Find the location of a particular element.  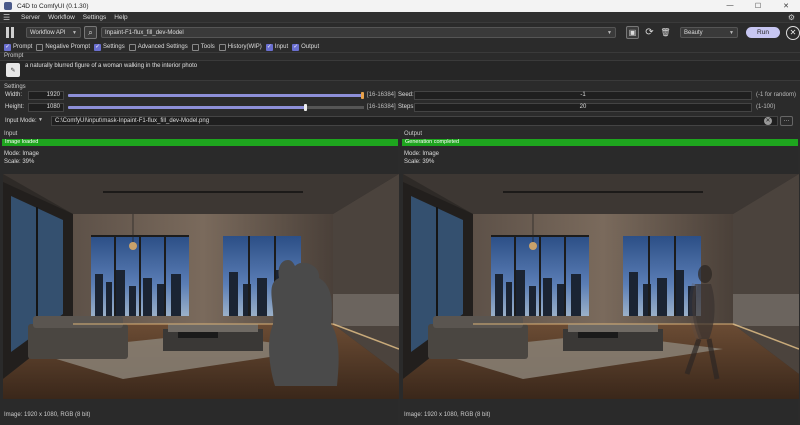

height-label: Height: is located at coordinates (15, 107).